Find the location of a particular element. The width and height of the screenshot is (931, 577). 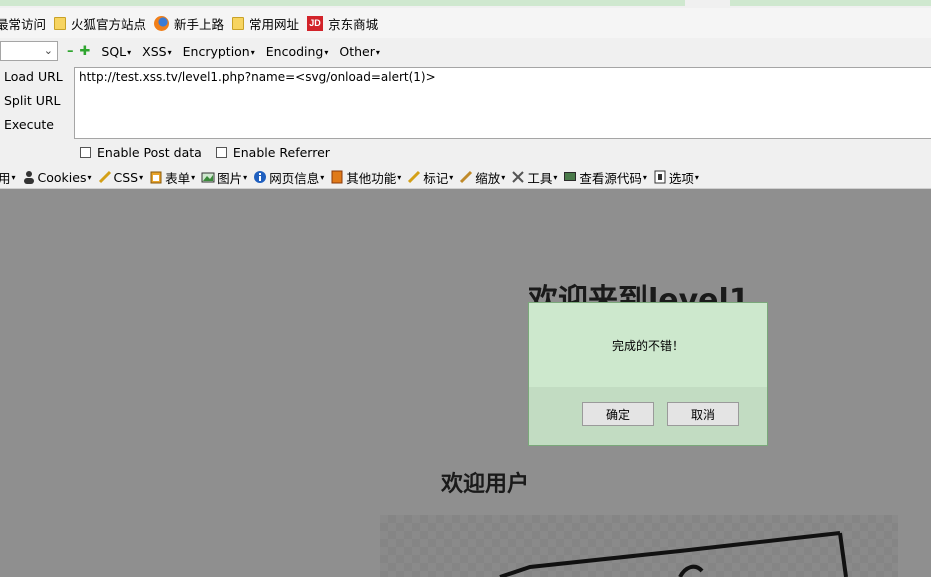

bookmark-label: 最常访问 is located at coordinates (23, 24).